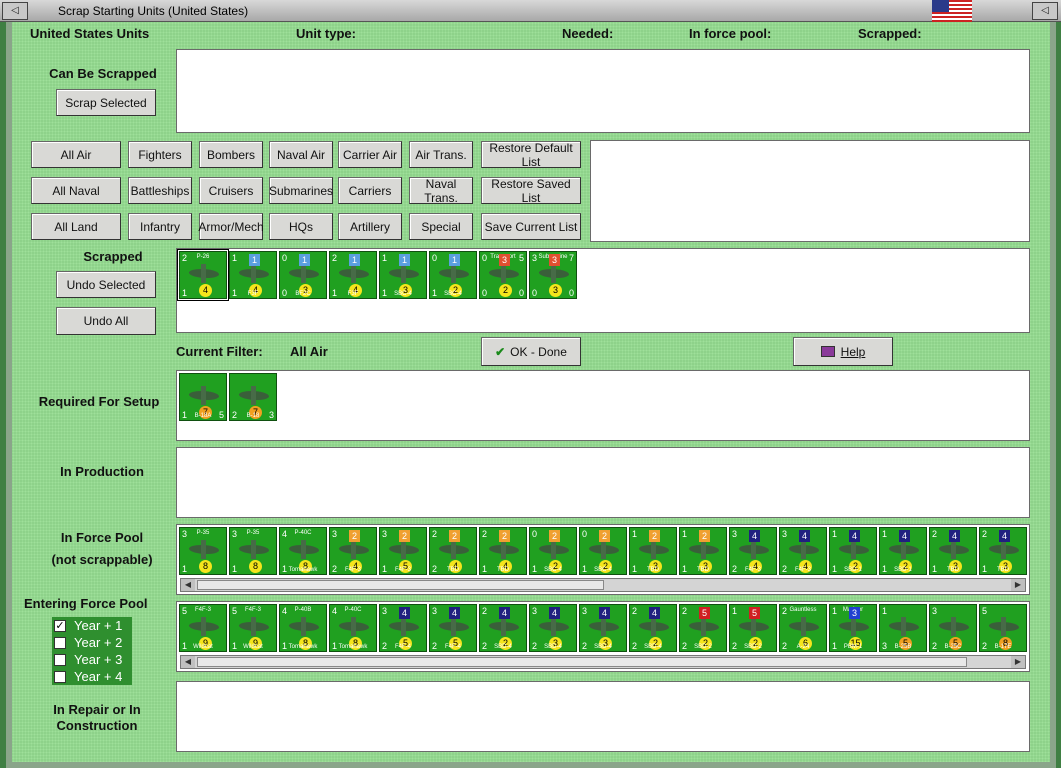 This screenshot has width=1061, height=768. I want to click on unit-info-panel, so click(810, 191).